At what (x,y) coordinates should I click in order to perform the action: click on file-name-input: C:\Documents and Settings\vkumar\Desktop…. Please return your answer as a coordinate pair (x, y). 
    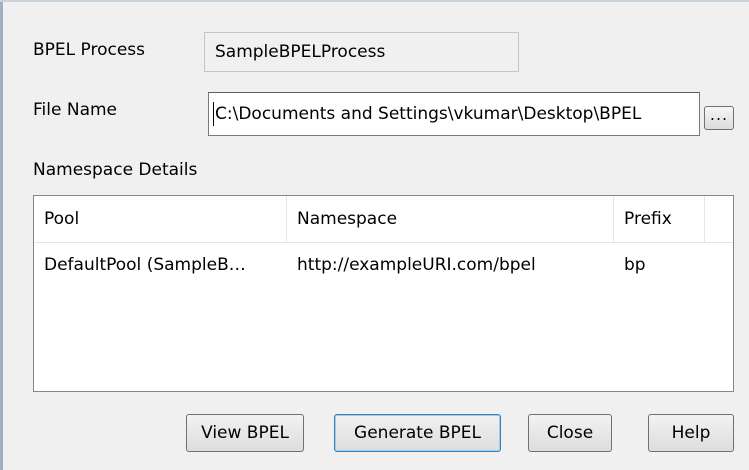
    Looking at the image, I should click on (454, 114).